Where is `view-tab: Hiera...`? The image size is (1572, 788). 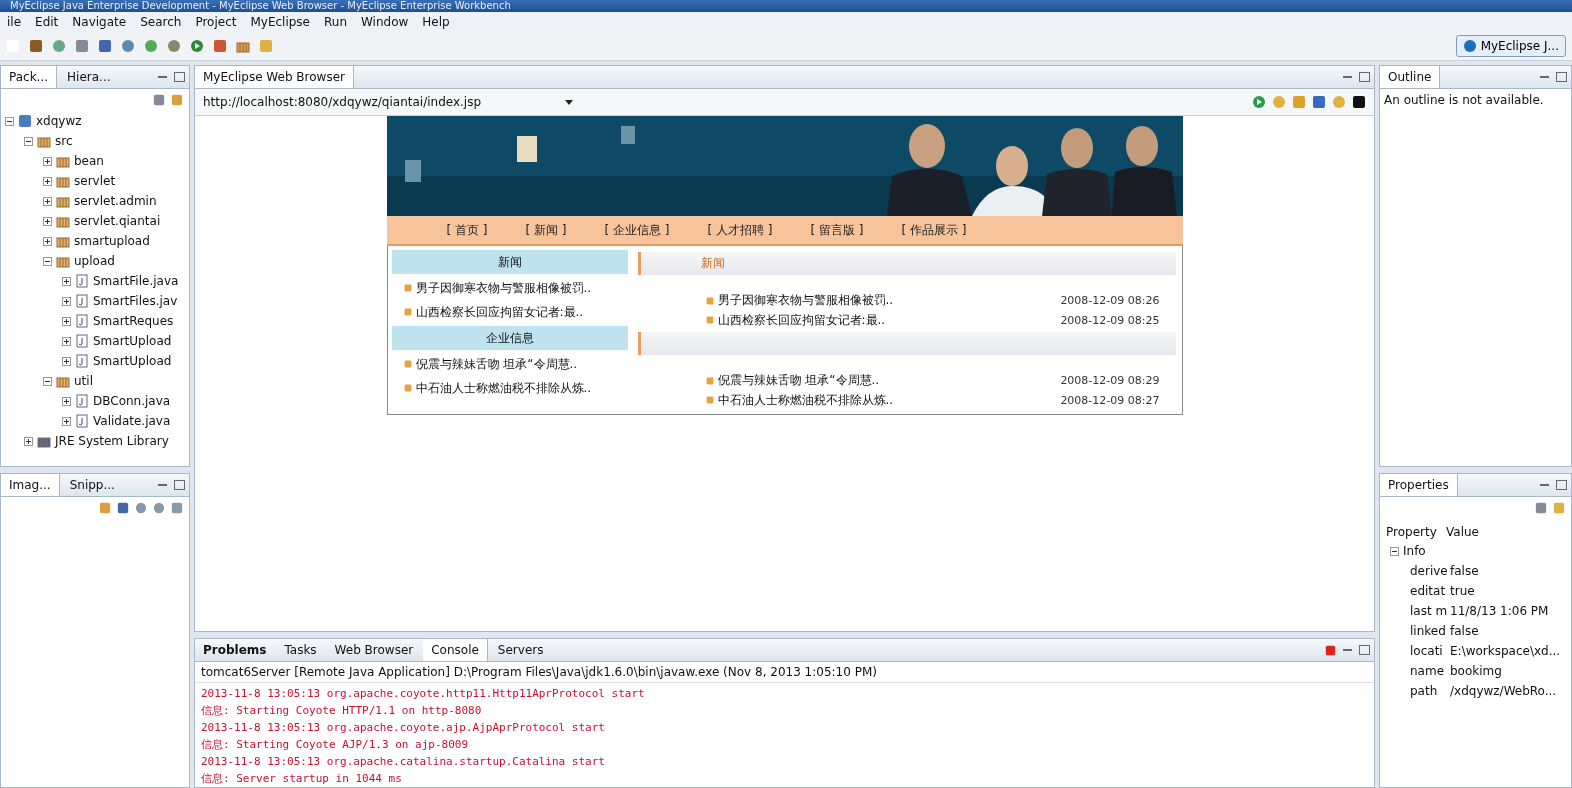 view-tab: Hiera... is located at coordinates (89, 77).